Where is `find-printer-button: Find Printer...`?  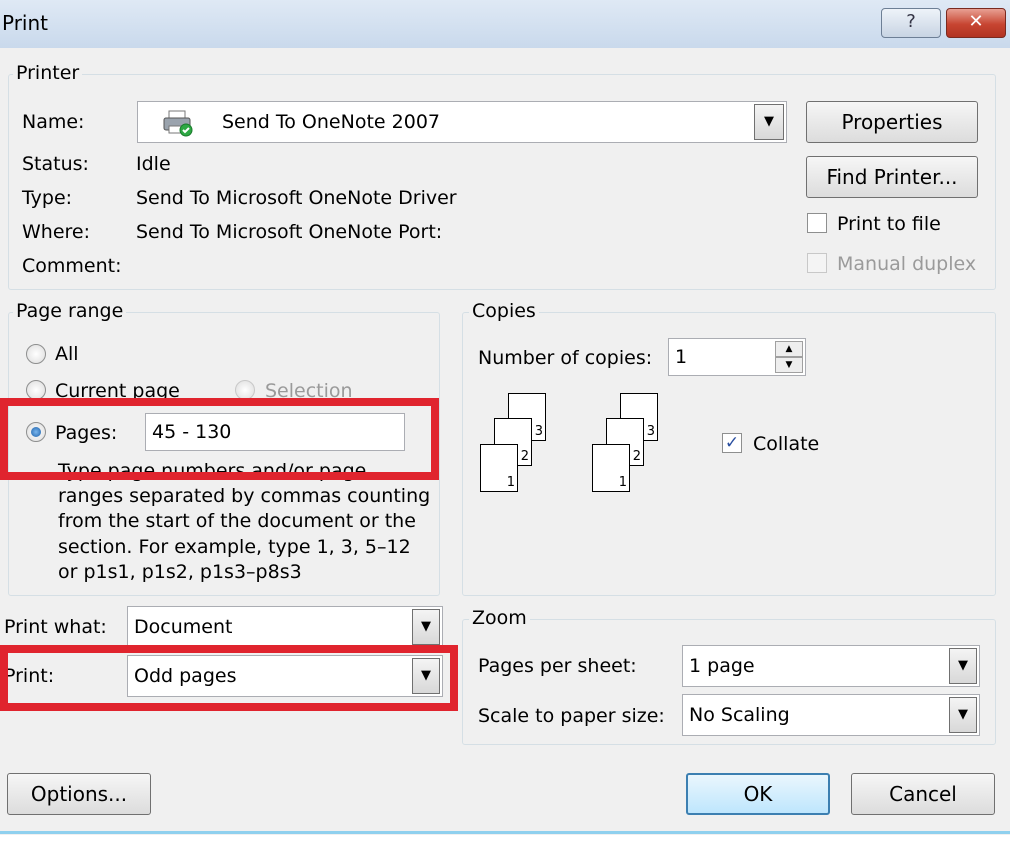
find-printer-button: Find Printer... is located at coordinates (892, 177).